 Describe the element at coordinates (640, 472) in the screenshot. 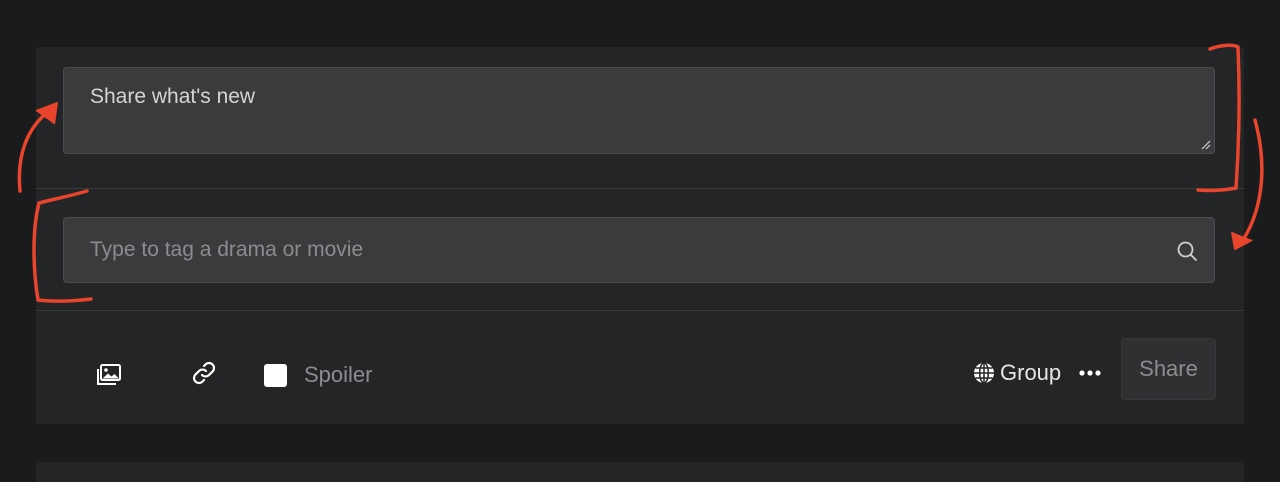

I see `next-card` at that location.